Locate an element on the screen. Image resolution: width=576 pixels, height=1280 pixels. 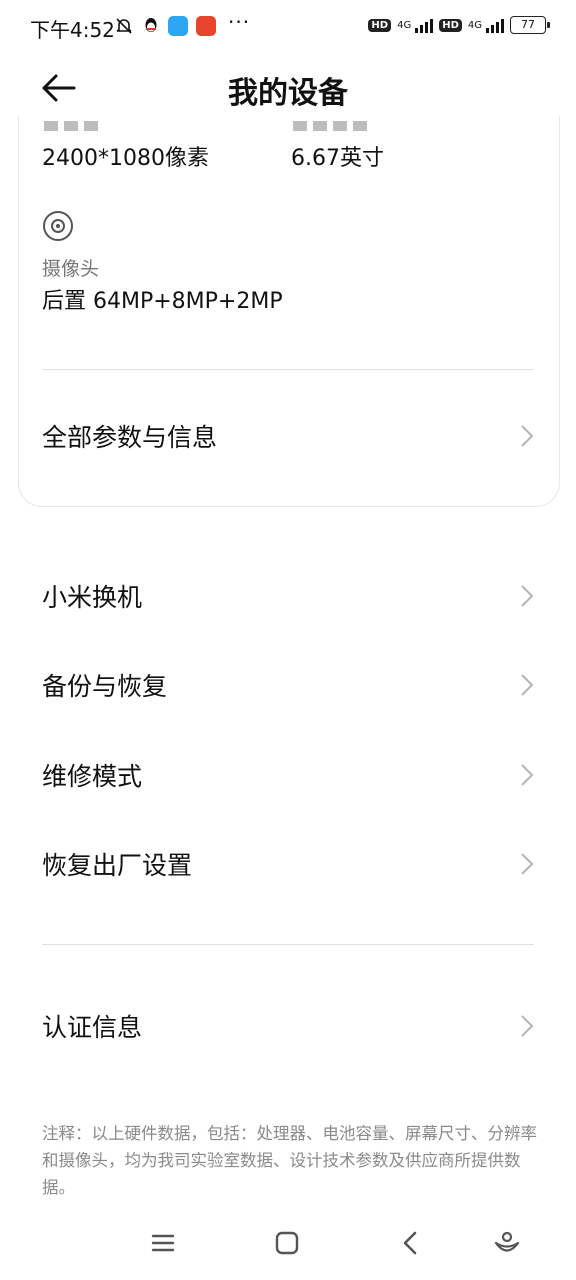
mute-bell-icon is located at coordinates (124, 26).